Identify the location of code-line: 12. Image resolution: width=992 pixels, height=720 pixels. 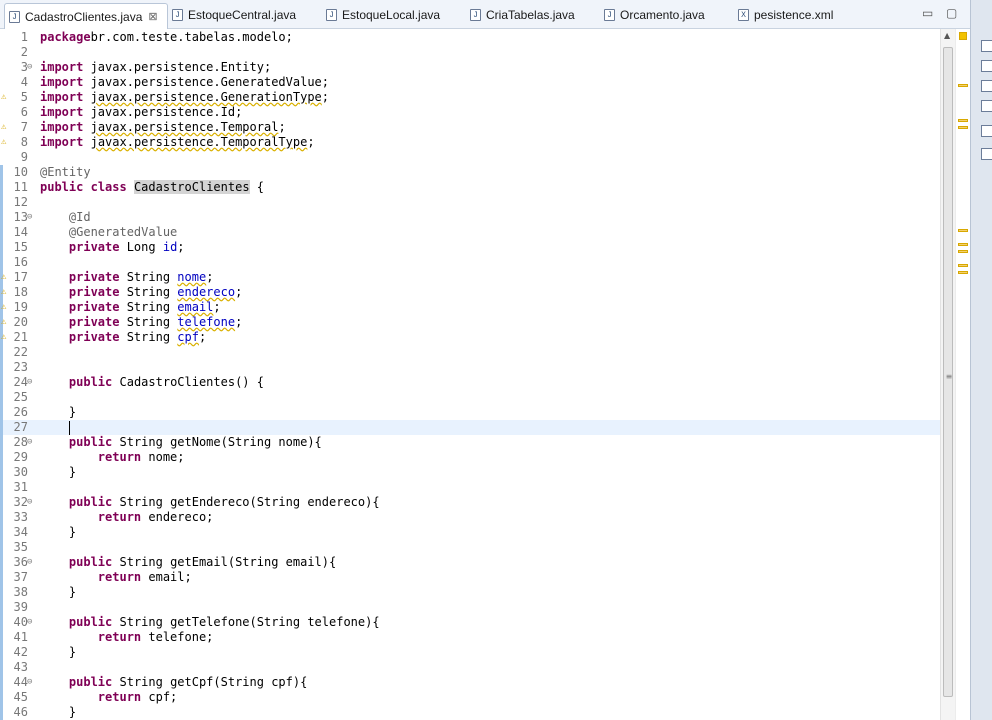
(470, 202).